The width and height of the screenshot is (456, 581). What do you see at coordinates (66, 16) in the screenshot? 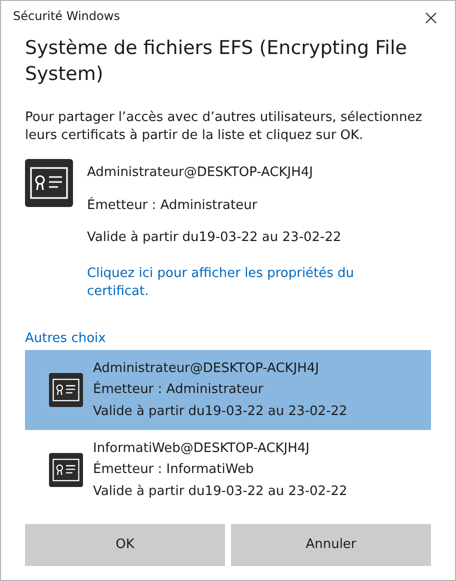
I see `window-title: Sécurité Windows` at bounding box center [66, 16].